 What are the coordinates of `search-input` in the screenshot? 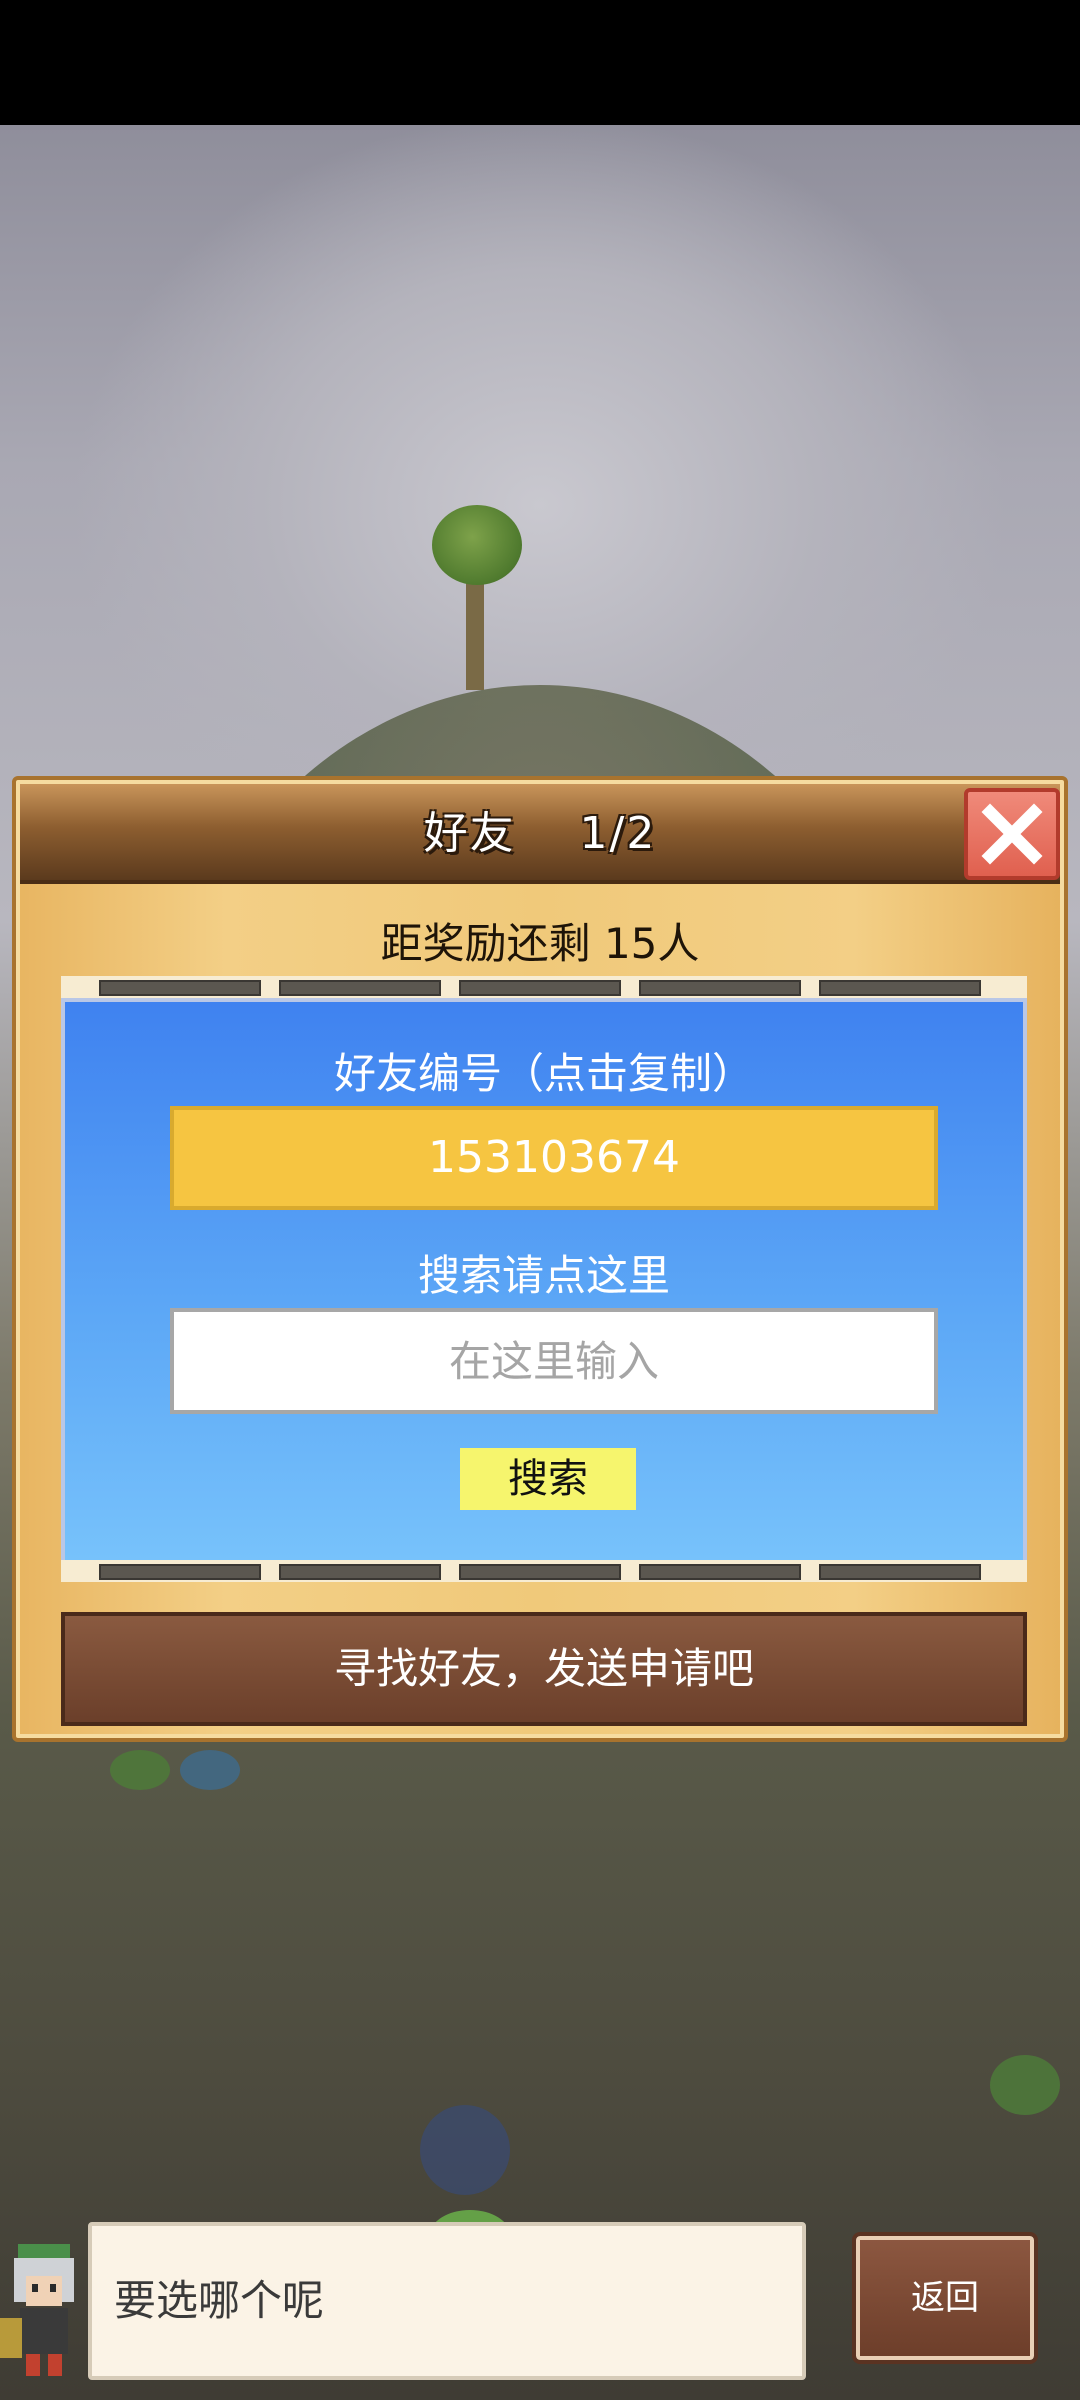 It's located at (554, 1361).